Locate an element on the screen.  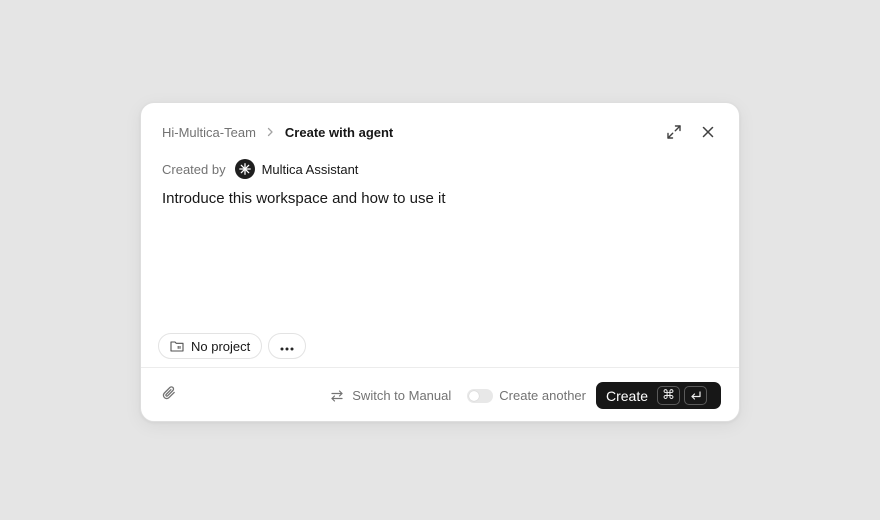
create-another-toggle-wrap: Create another is located at coordinates (526, 395).